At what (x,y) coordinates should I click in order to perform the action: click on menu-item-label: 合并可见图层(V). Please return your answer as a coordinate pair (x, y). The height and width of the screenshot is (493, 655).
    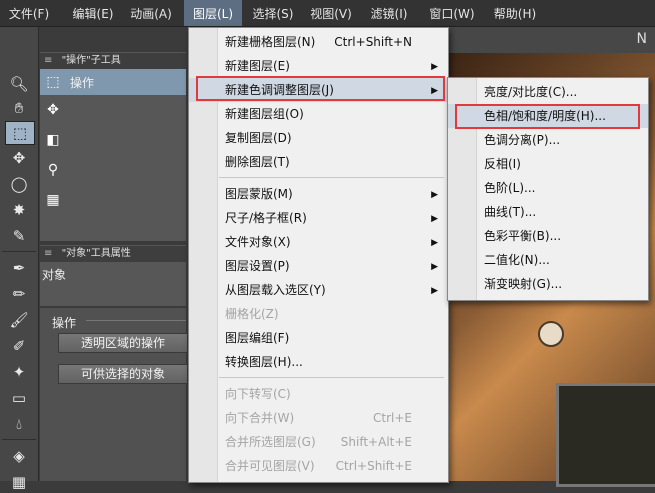
    Looking at the image, I should click on (270, 466).